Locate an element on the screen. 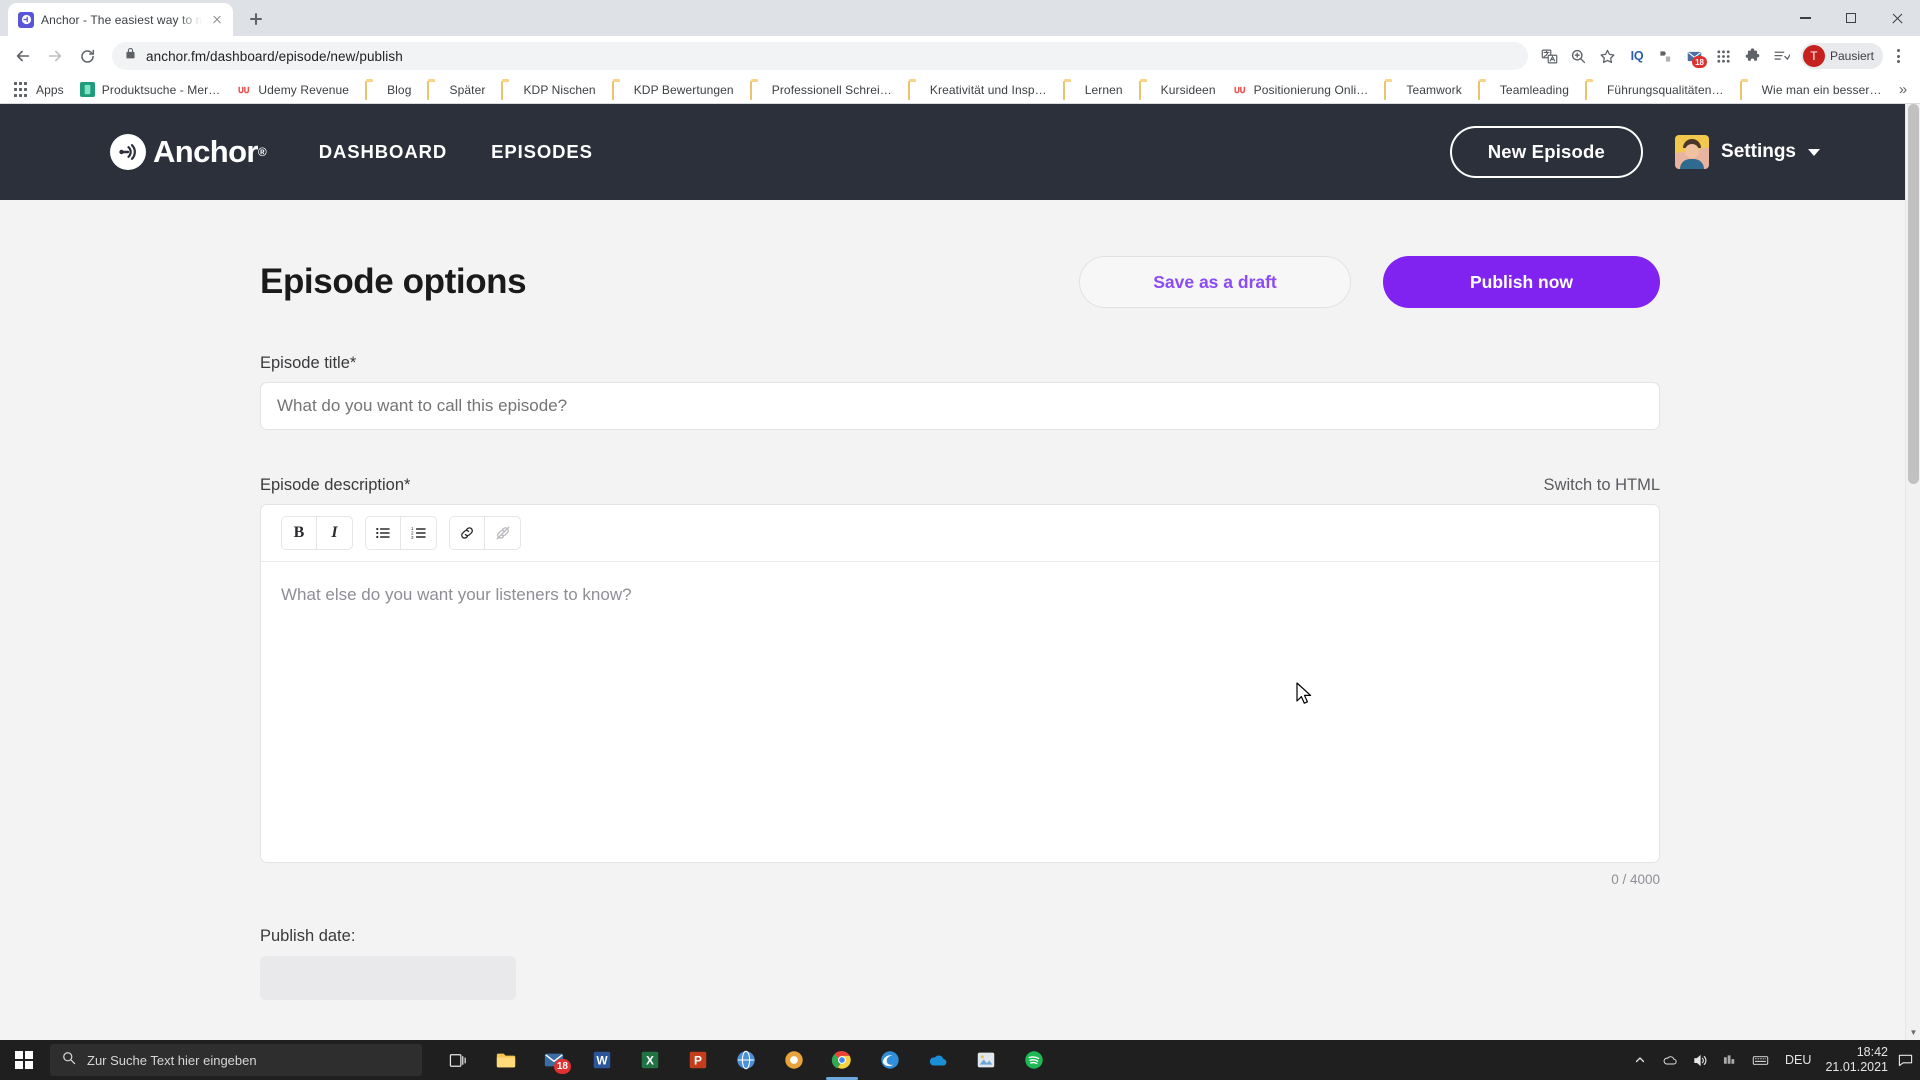  episode-title-input is located at coordinates (960, 406).